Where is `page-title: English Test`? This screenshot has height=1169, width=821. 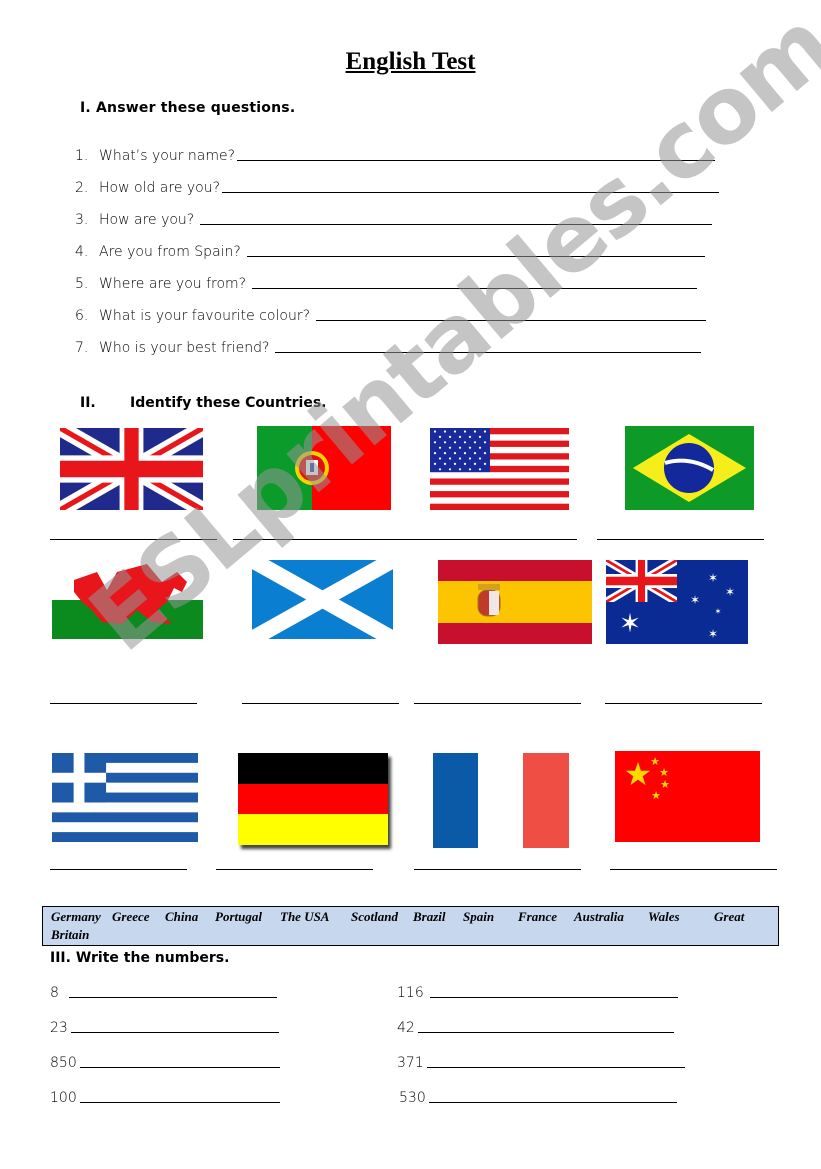 page-title: English Test is located at coordinates (410, 61).